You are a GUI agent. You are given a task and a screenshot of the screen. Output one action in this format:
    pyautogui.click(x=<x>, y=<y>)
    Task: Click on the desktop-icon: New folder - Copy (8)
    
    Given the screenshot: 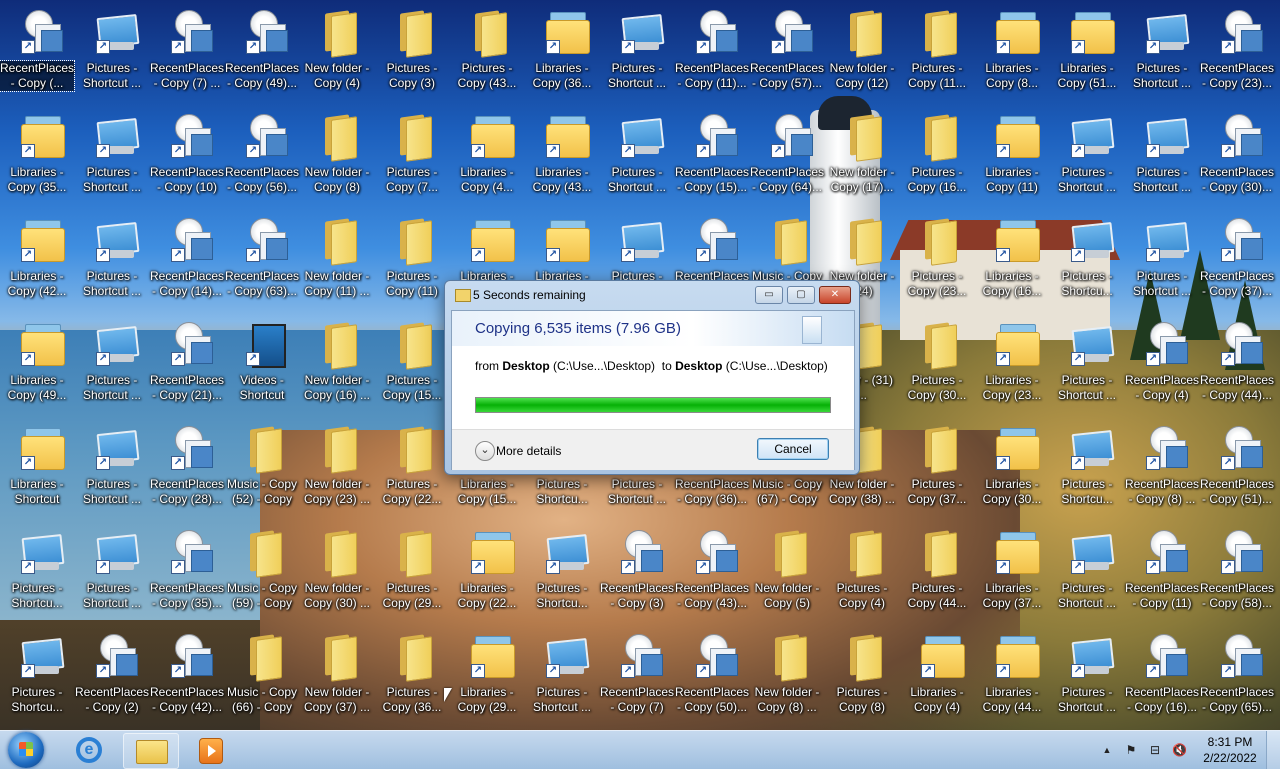 What is the action you would take?
    pyautogui.click(x=337, y=156)
    